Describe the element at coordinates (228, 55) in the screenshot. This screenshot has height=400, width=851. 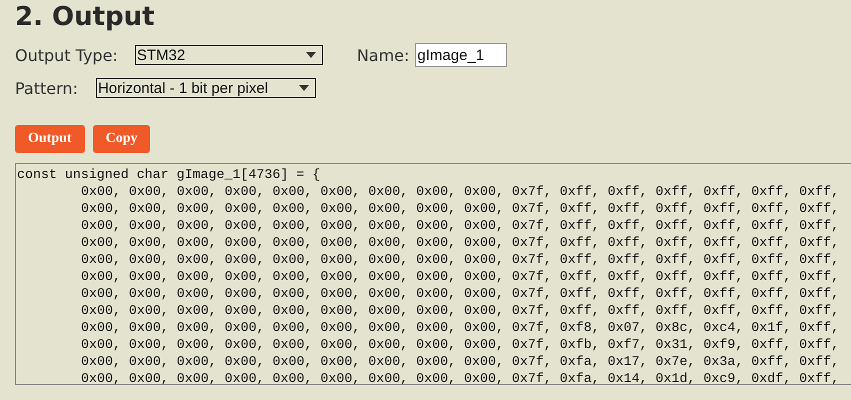
I see `output-type-select: STM32` at that location.